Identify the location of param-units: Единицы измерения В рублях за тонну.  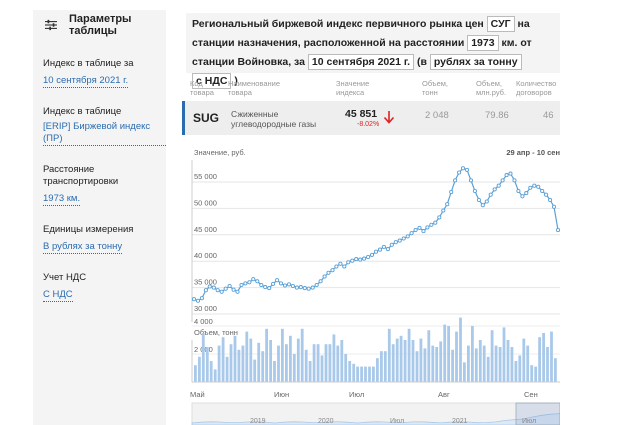
(99, 239).